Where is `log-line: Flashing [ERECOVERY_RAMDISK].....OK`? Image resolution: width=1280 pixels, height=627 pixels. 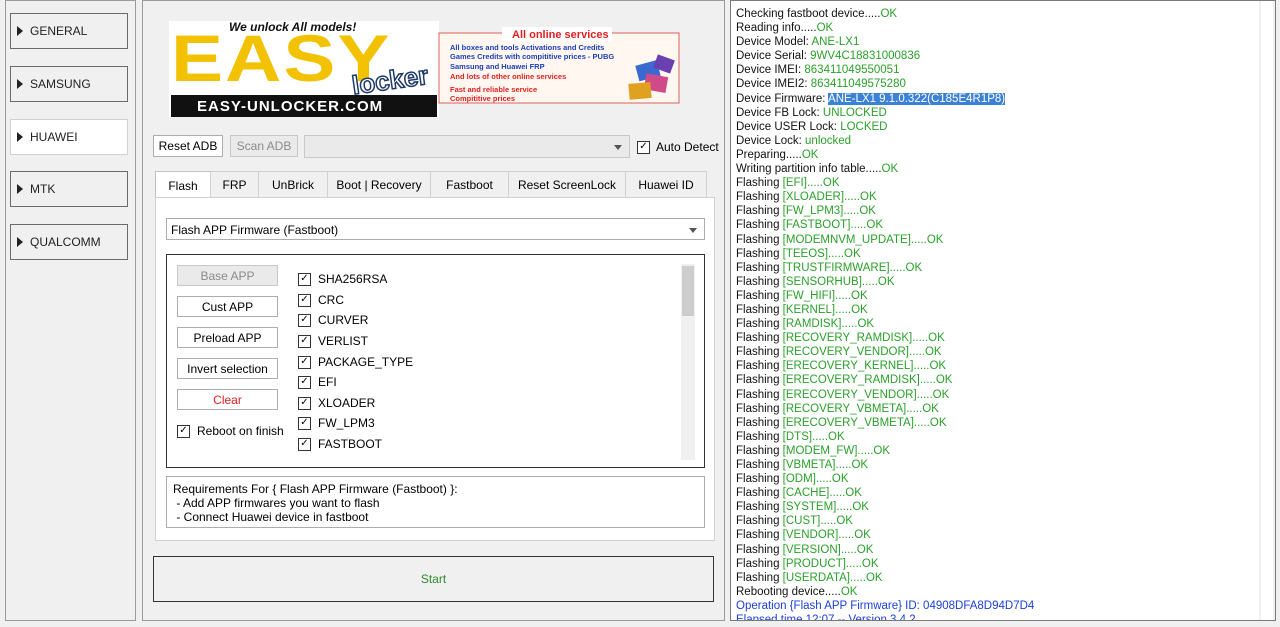 log-line: Flashing [ERECOVERY_RAMDISK].....OK is located at coordinates (1005, 380).